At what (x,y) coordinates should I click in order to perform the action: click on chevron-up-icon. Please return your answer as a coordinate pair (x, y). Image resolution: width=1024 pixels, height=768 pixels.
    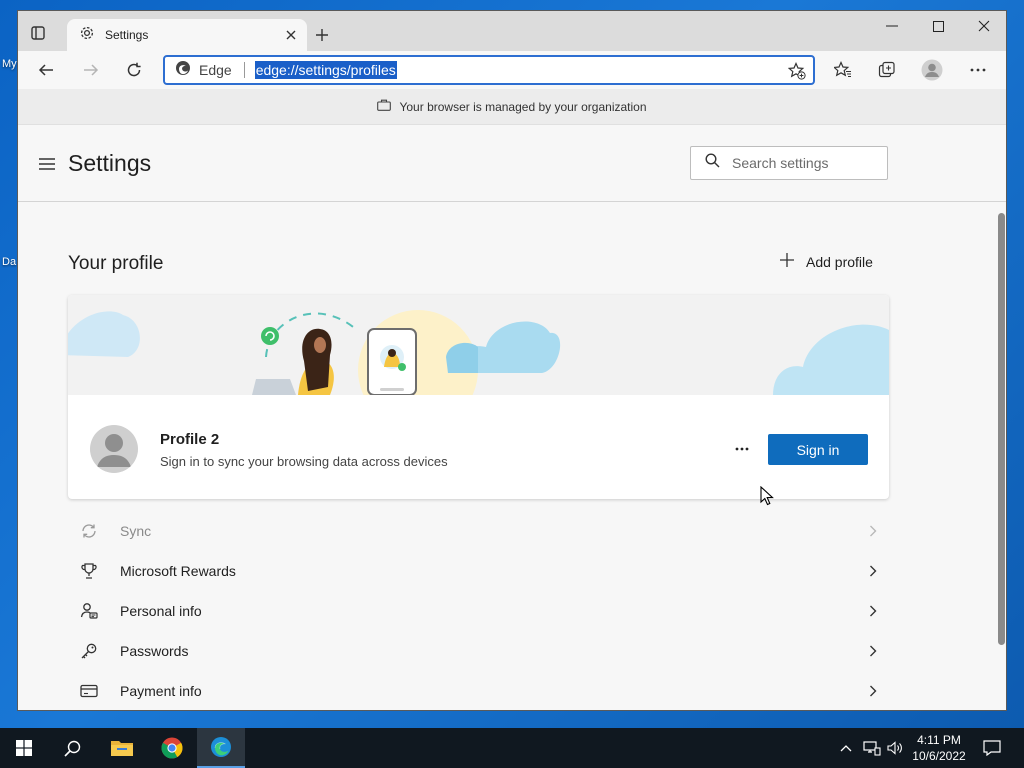
    Looking at the image, I should click on (846, 748).